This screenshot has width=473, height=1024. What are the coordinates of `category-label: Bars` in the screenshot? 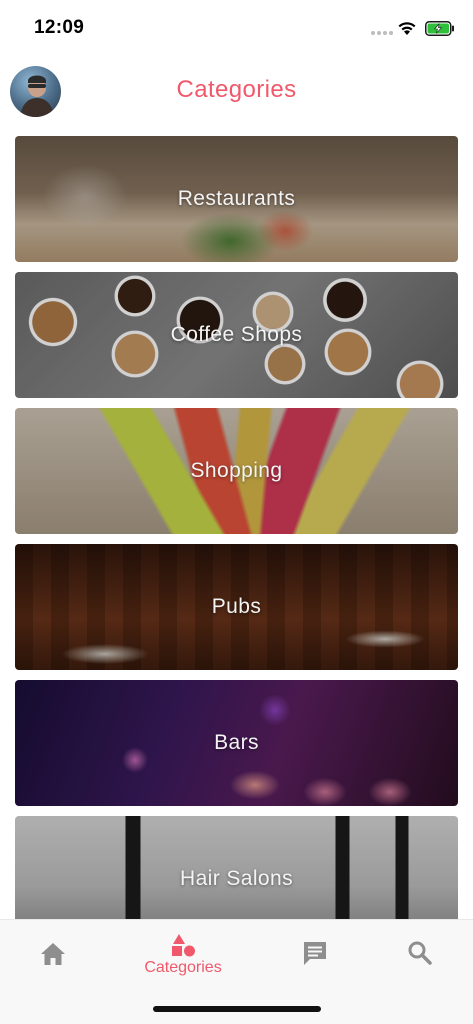 It's located at (236, 742).